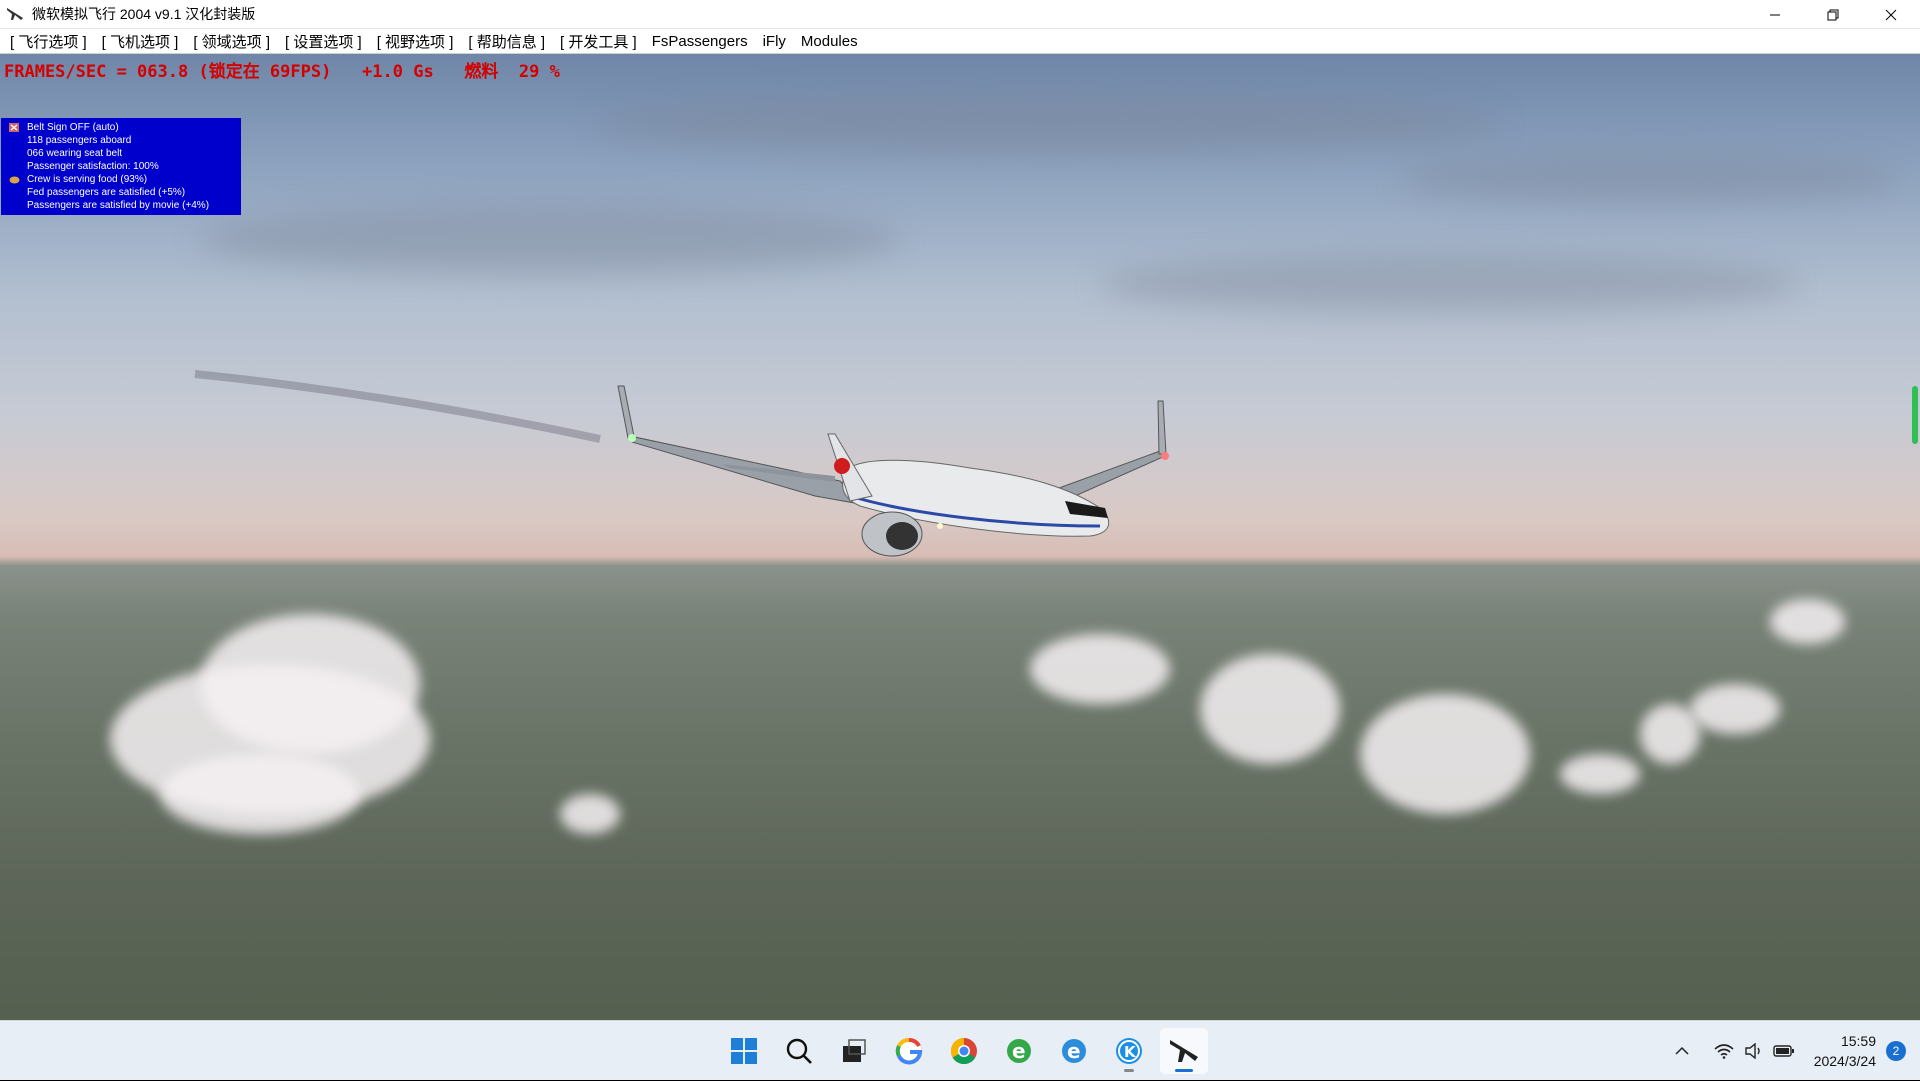  I want to click on menu-flight-options: [ 飞行选项 ], so click(50, 41).